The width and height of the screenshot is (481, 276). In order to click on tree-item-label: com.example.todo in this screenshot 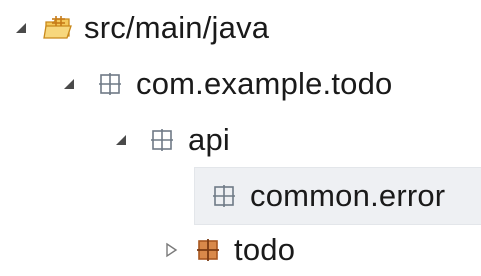, I will do `click(264, 83)`.